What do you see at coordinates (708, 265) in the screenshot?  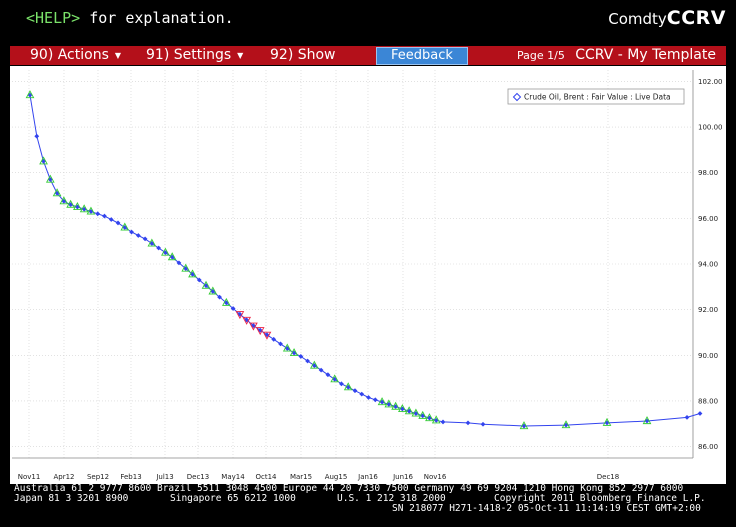 I see `y-tick-label: 94.00` at bounding box center [708, 265].